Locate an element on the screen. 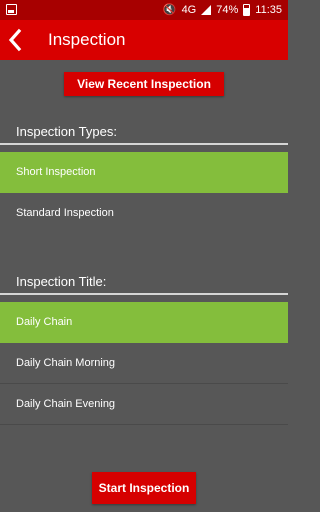 The image size is (320, 512). signal-icon is located at coordinates (206, 10).